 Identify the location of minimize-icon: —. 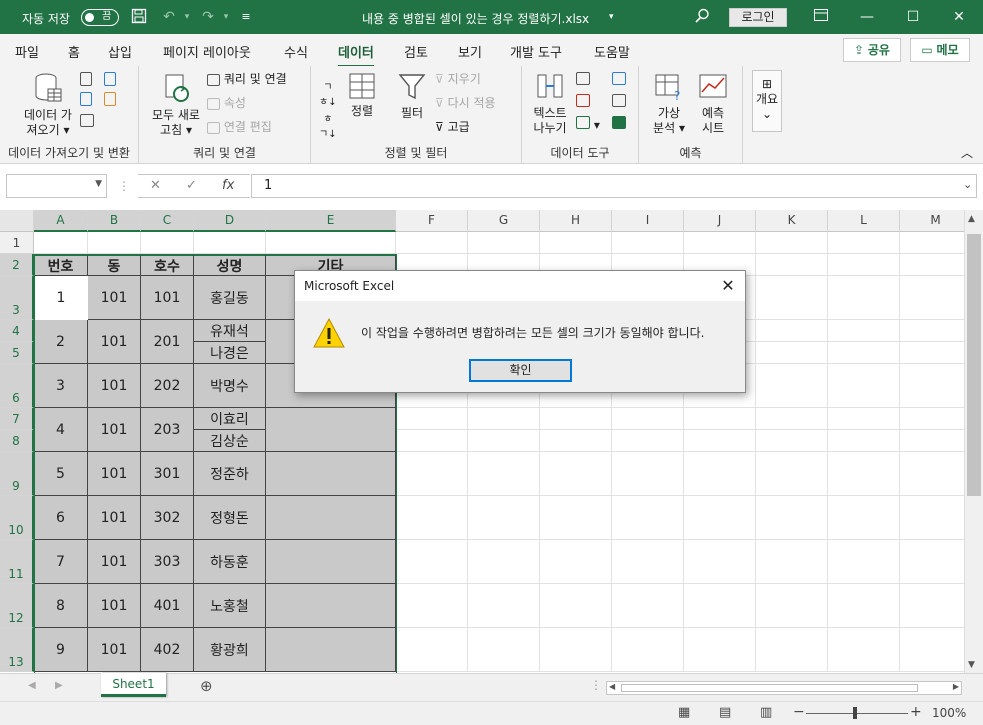
(867, 17).